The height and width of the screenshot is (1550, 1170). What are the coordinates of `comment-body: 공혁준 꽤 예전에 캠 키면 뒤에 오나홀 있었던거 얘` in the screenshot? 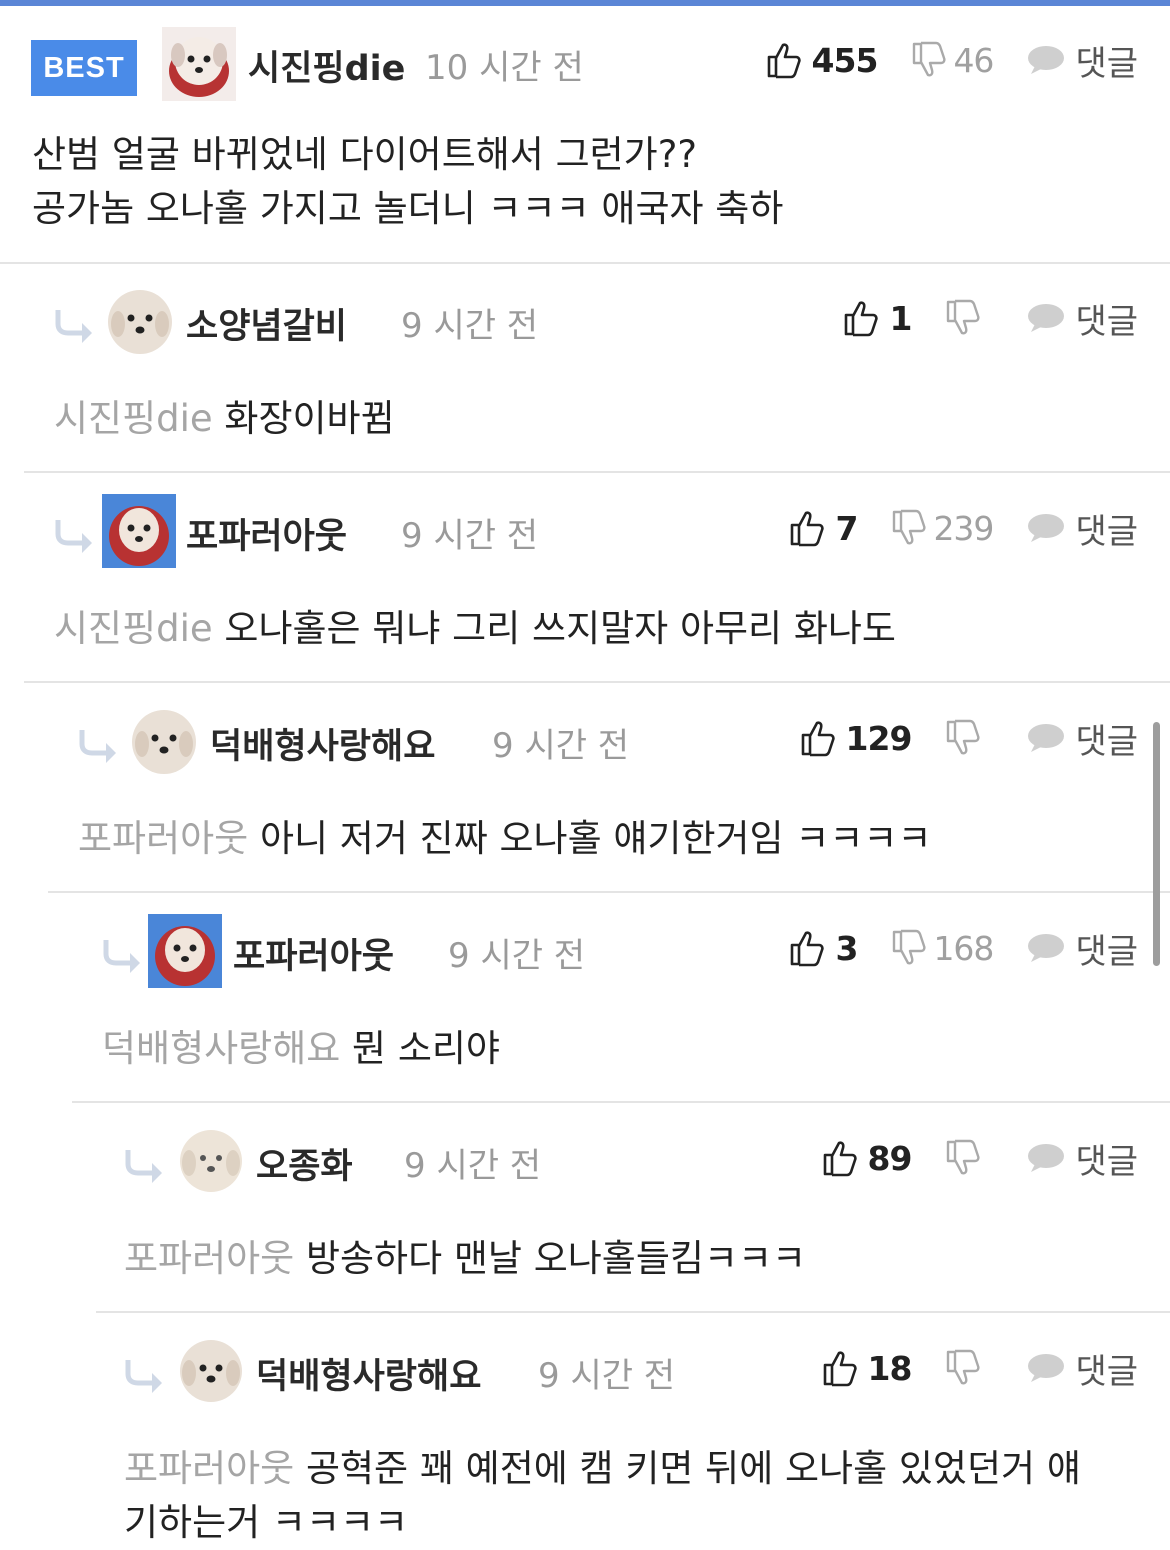 It's located at (693, 1468).